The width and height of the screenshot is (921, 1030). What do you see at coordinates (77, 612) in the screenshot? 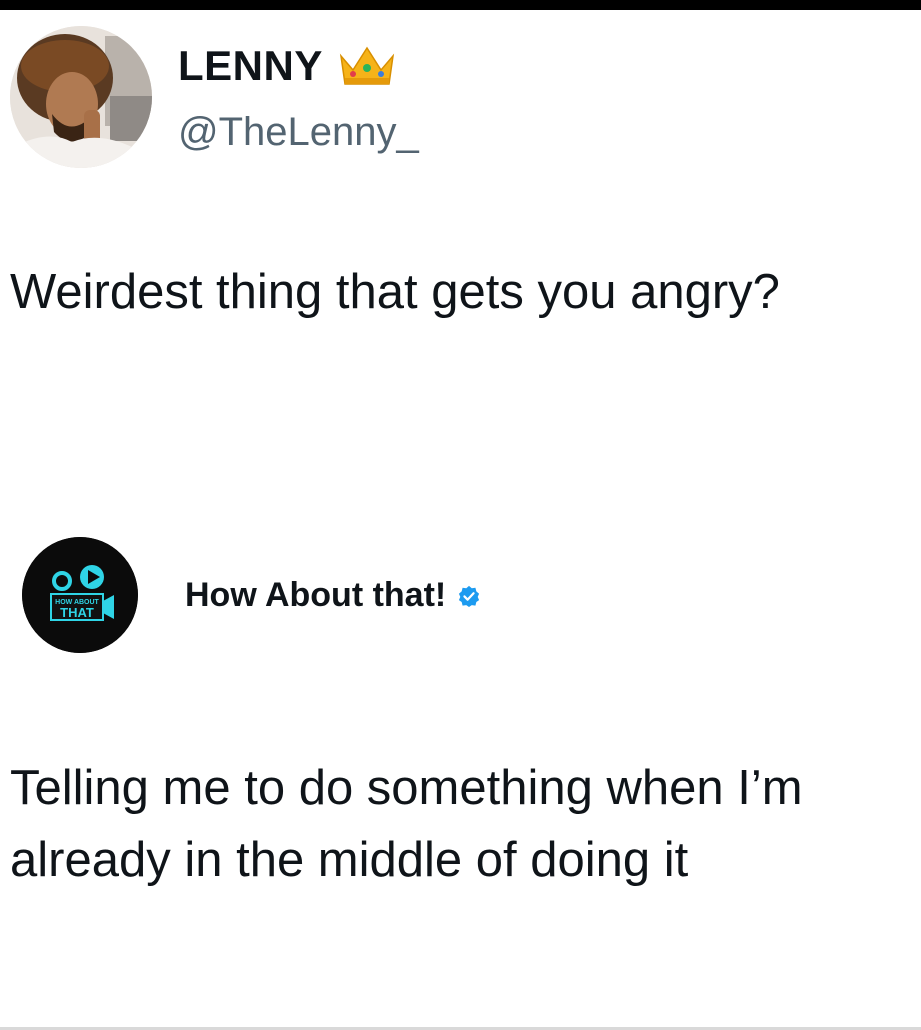
I see `svg-text: THAT` at bounding box center [77, 612].